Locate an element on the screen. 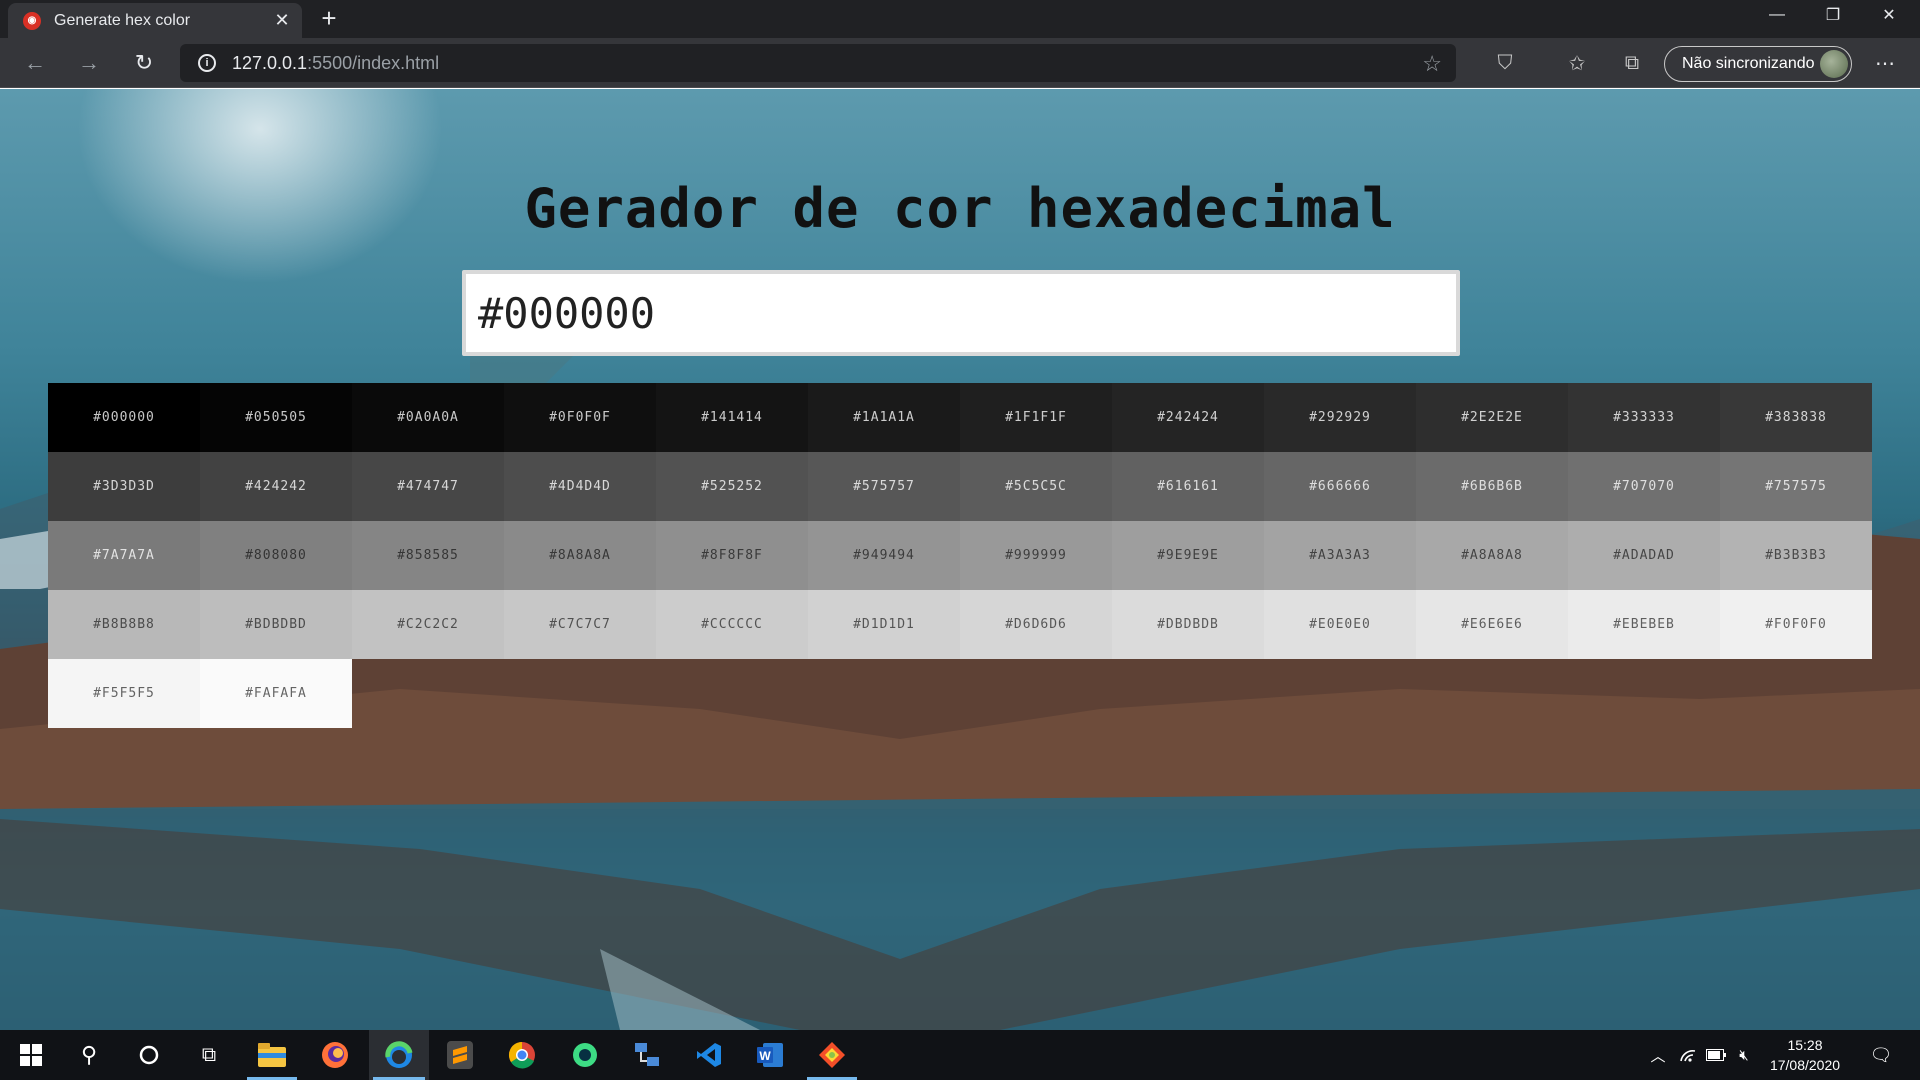  word-icon: W is located at coordinates (771, 1055).